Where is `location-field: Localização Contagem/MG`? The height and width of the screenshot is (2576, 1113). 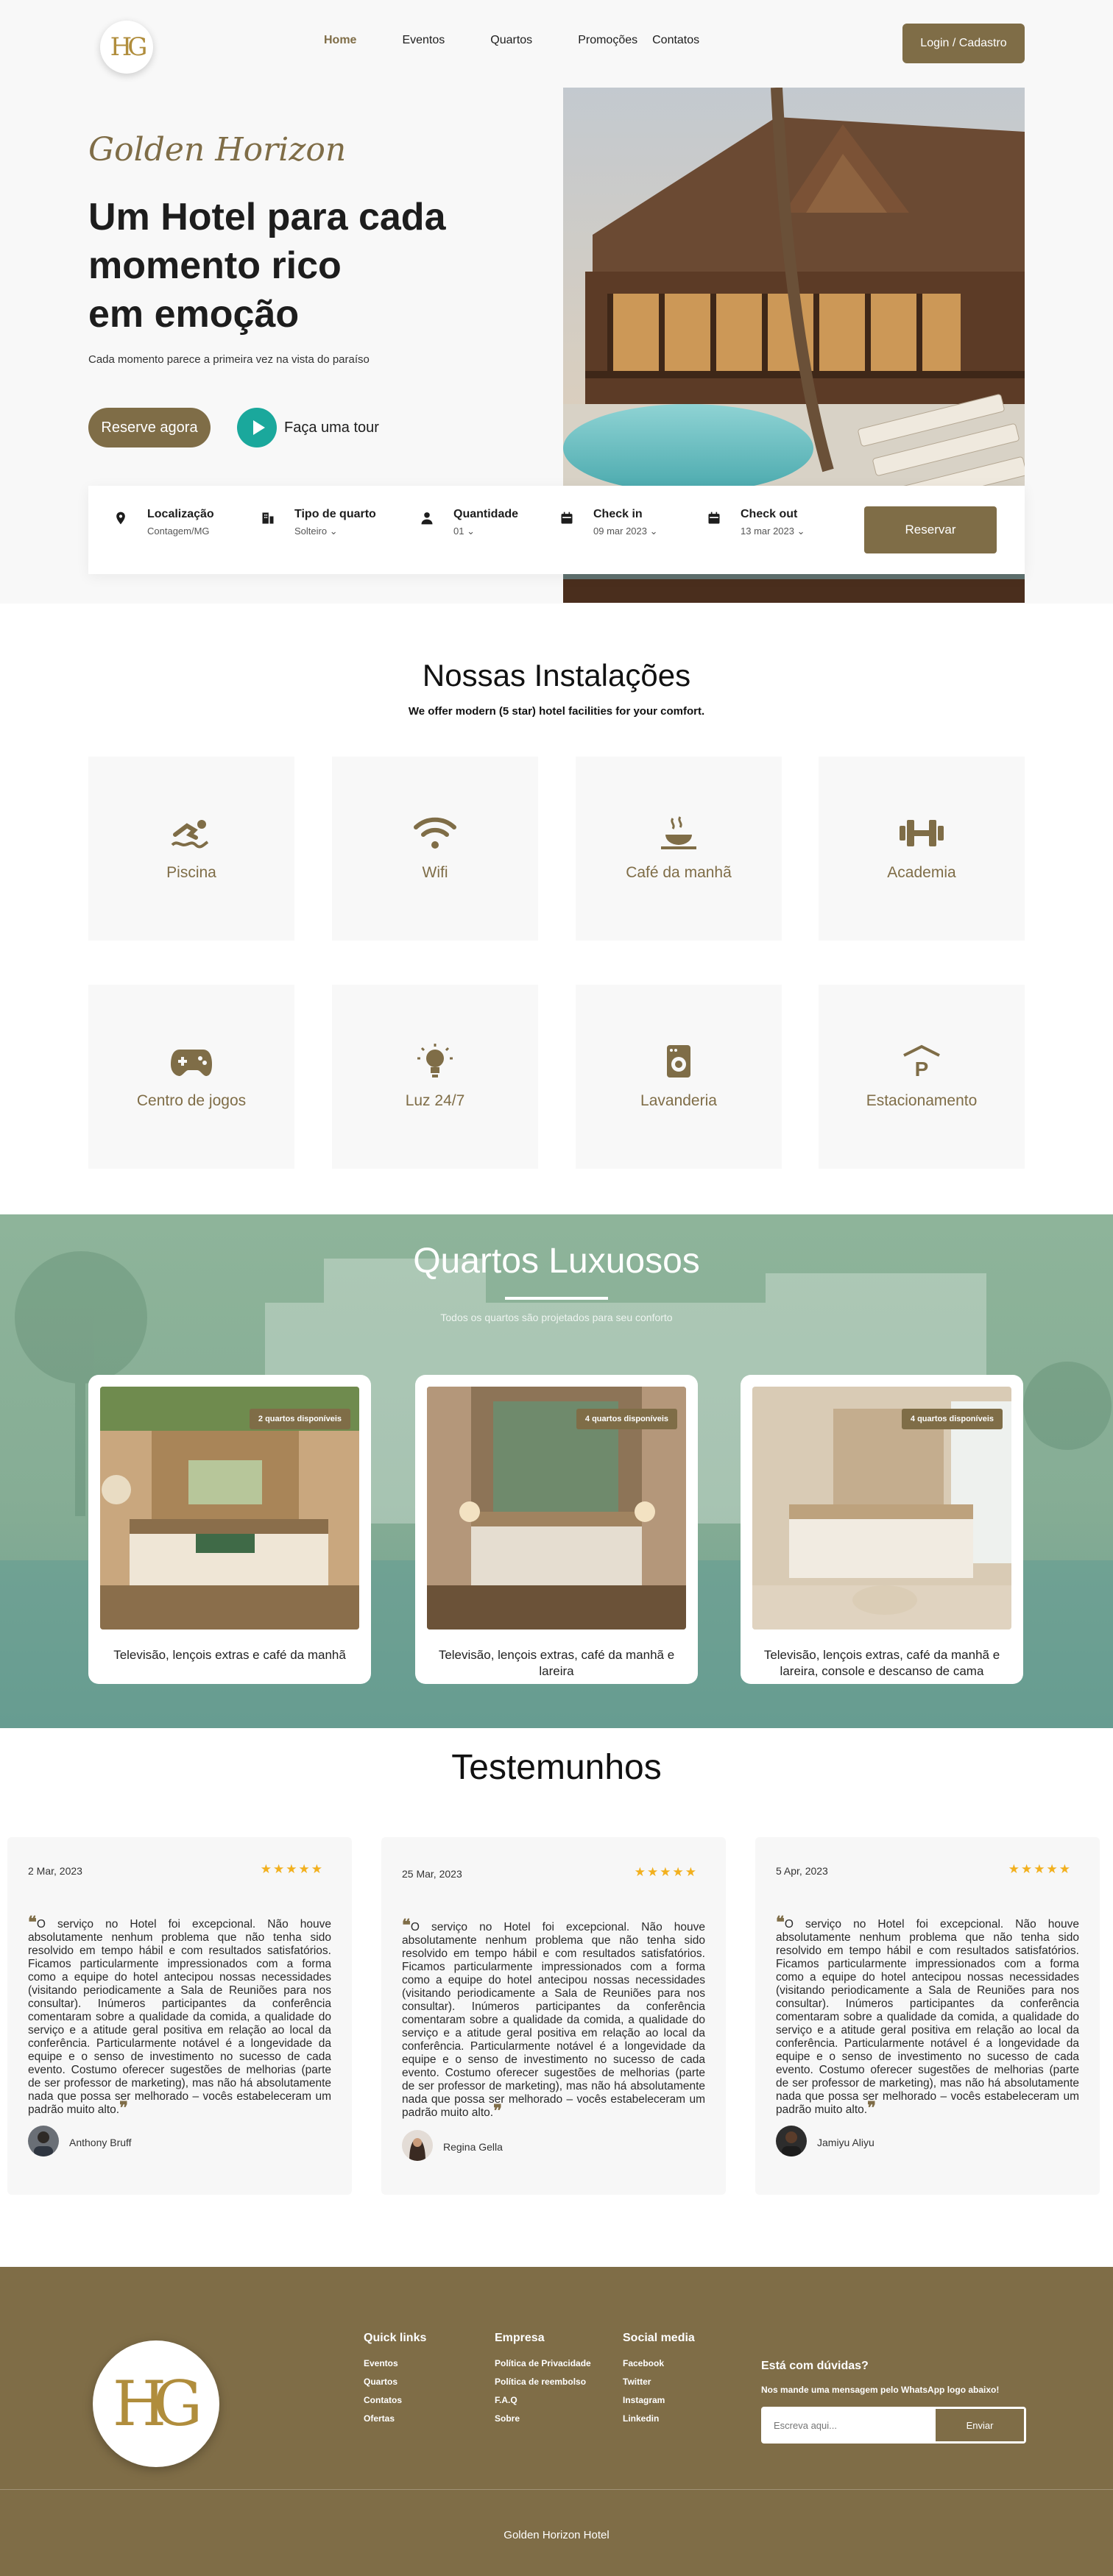 location-field: Localização Contagem/MG is located at coordinates (180, 522).